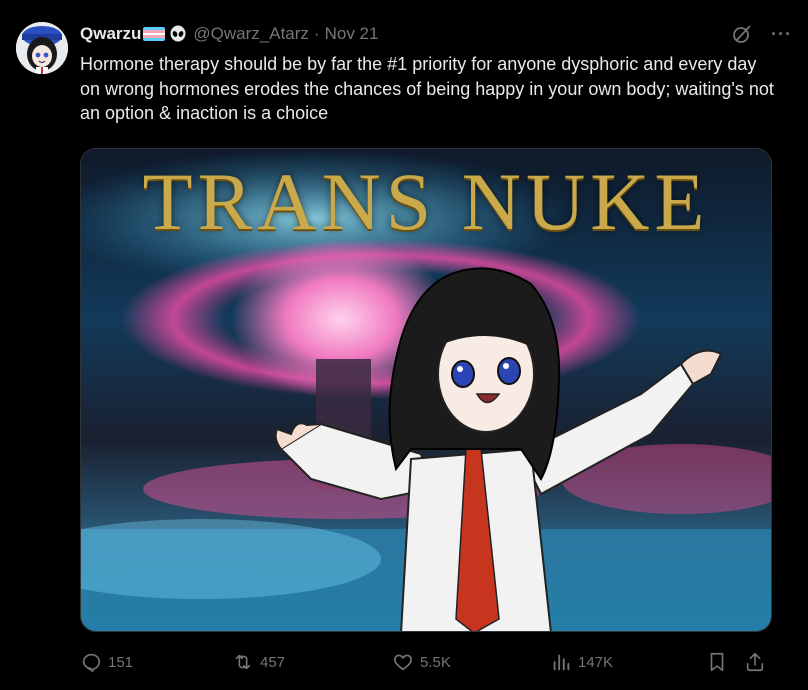 This screenshot has width=808, height=690. What do you see at coordinates (110, 34) in the screenshot?
I see `display-name: Qwarzu` at bounding box center [110, 34].